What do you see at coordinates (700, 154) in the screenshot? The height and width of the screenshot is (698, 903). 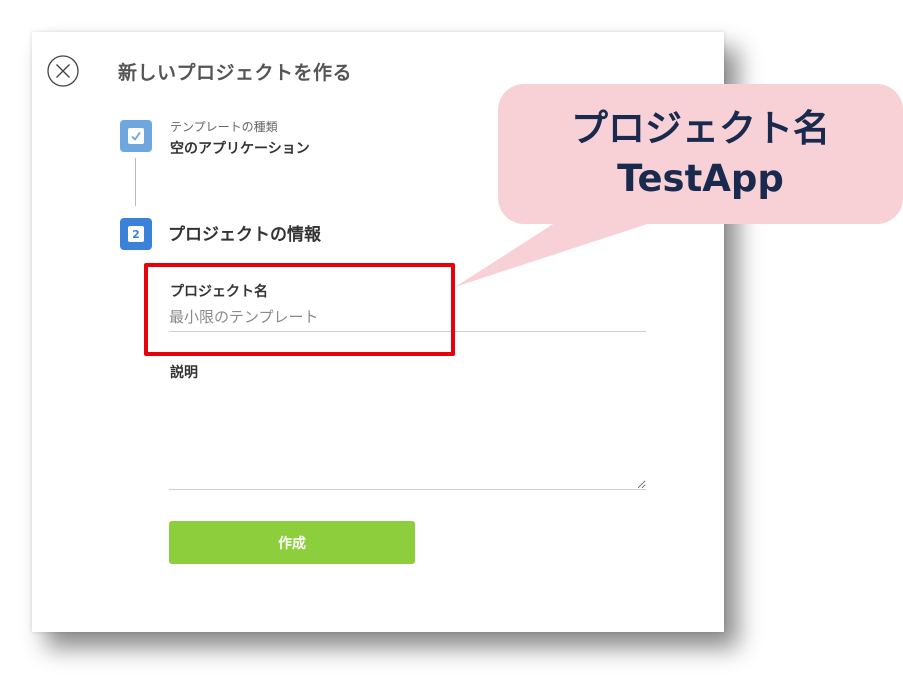 I see `annotation-callout: プロジェクト名 TestApp` at bounding box center [700, 154].